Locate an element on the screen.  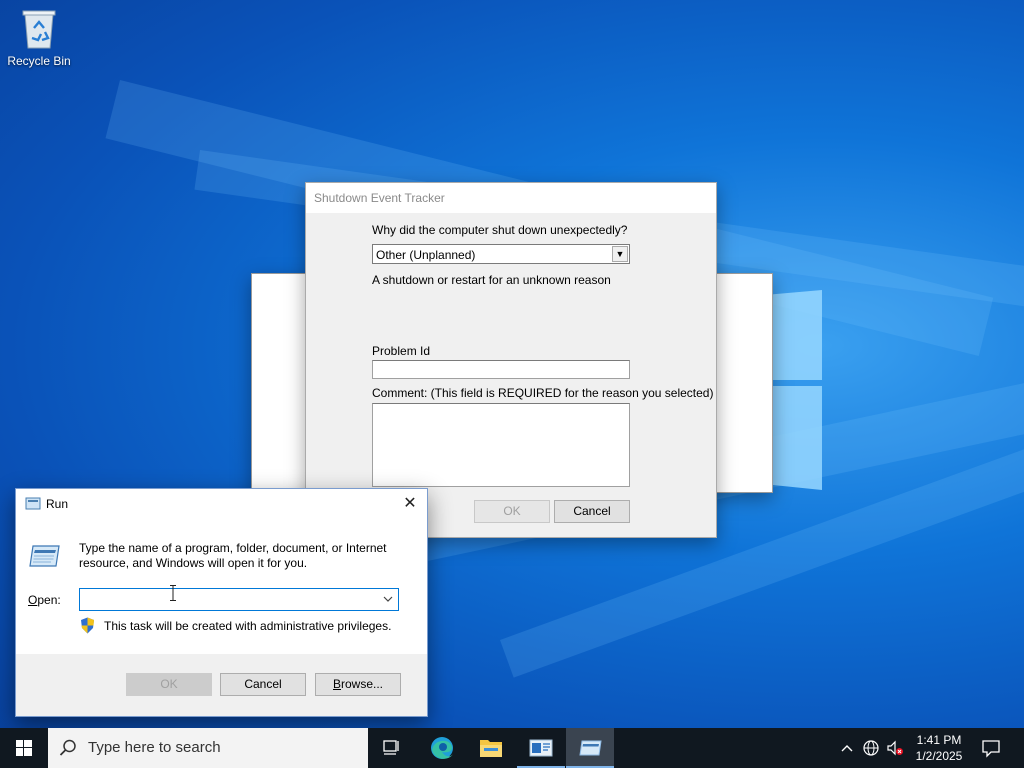
comment-textarea is located at coordinates (501, 445).